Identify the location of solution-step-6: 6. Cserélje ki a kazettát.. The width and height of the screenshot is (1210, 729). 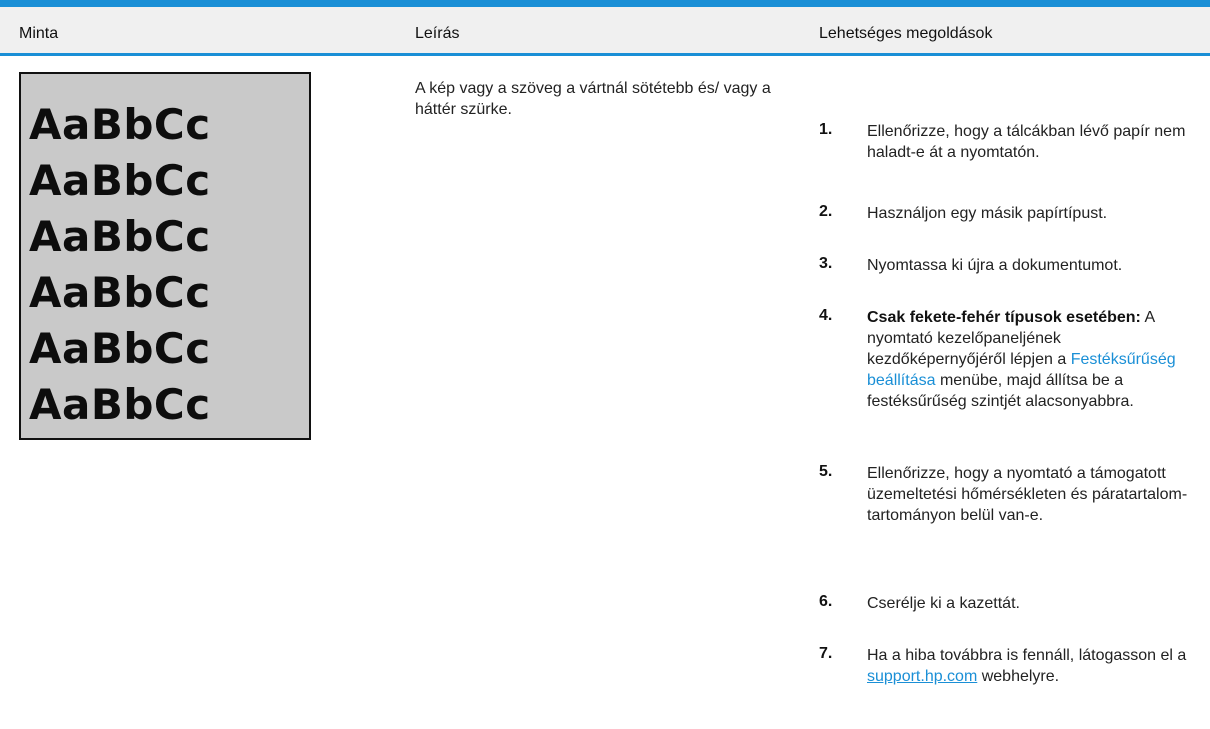
(1009, 604).